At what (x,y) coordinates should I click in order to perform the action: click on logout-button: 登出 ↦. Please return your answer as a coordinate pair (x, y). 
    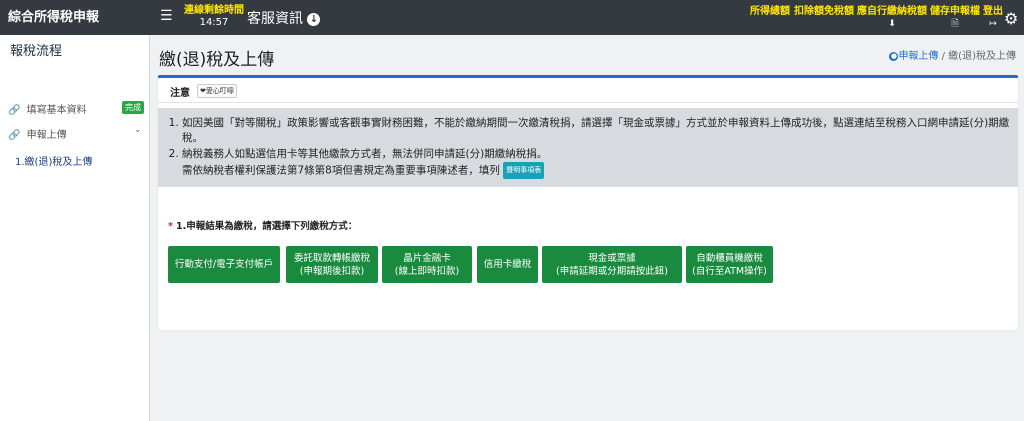
    Looking at the image, I should click on (993, 18).